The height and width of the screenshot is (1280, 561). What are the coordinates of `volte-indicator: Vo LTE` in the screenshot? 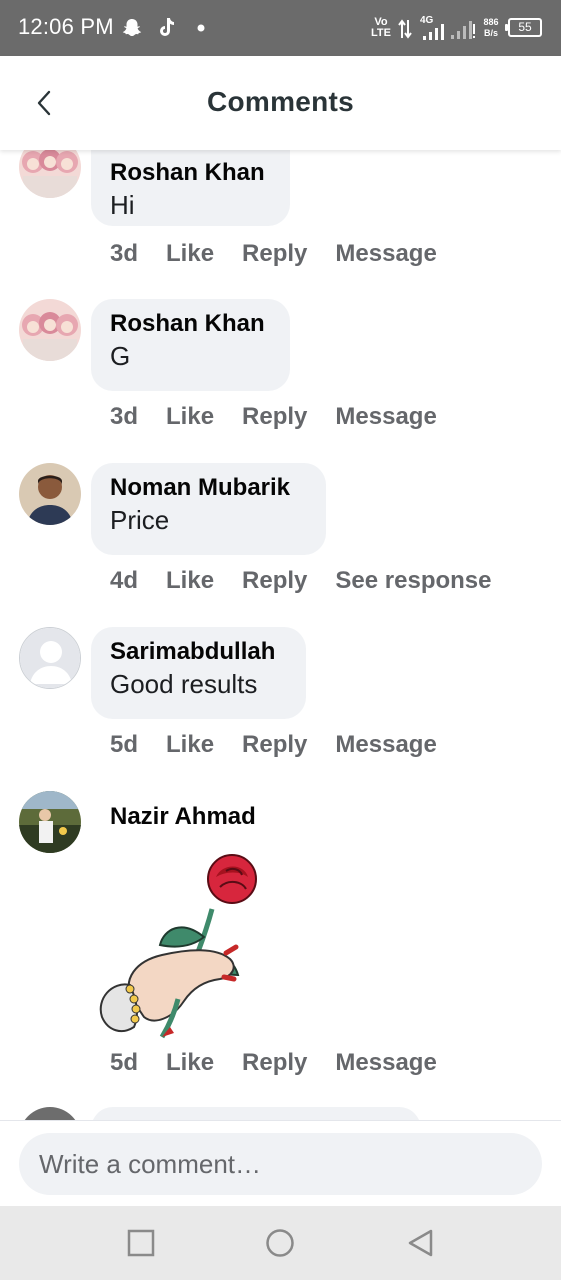 It's located at (381, 27).